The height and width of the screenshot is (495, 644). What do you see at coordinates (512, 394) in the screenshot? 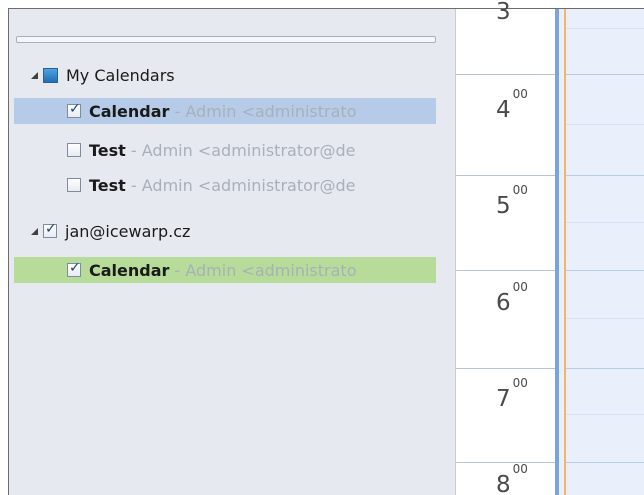
I see `hour-label: 700` at bounding box center [512, 394].